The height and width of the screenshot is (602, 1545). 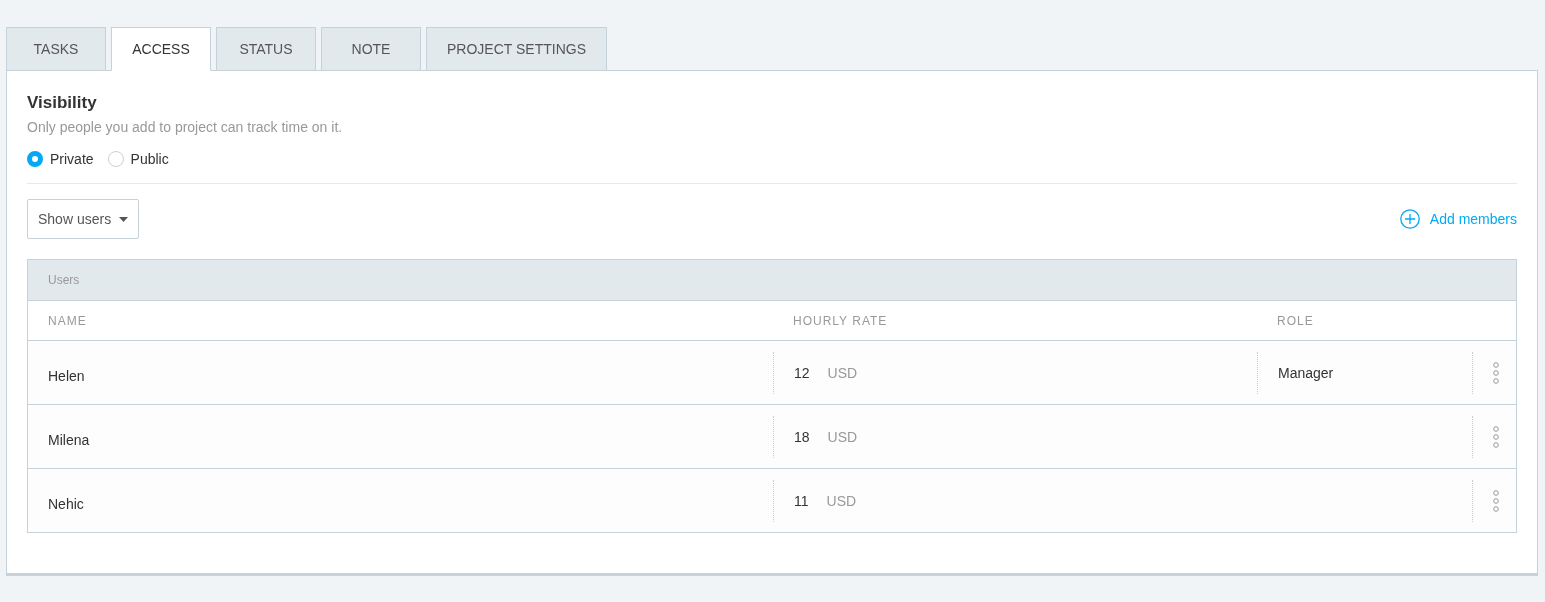 I want to click on rate-value: 18, so click(x=802, y=436).